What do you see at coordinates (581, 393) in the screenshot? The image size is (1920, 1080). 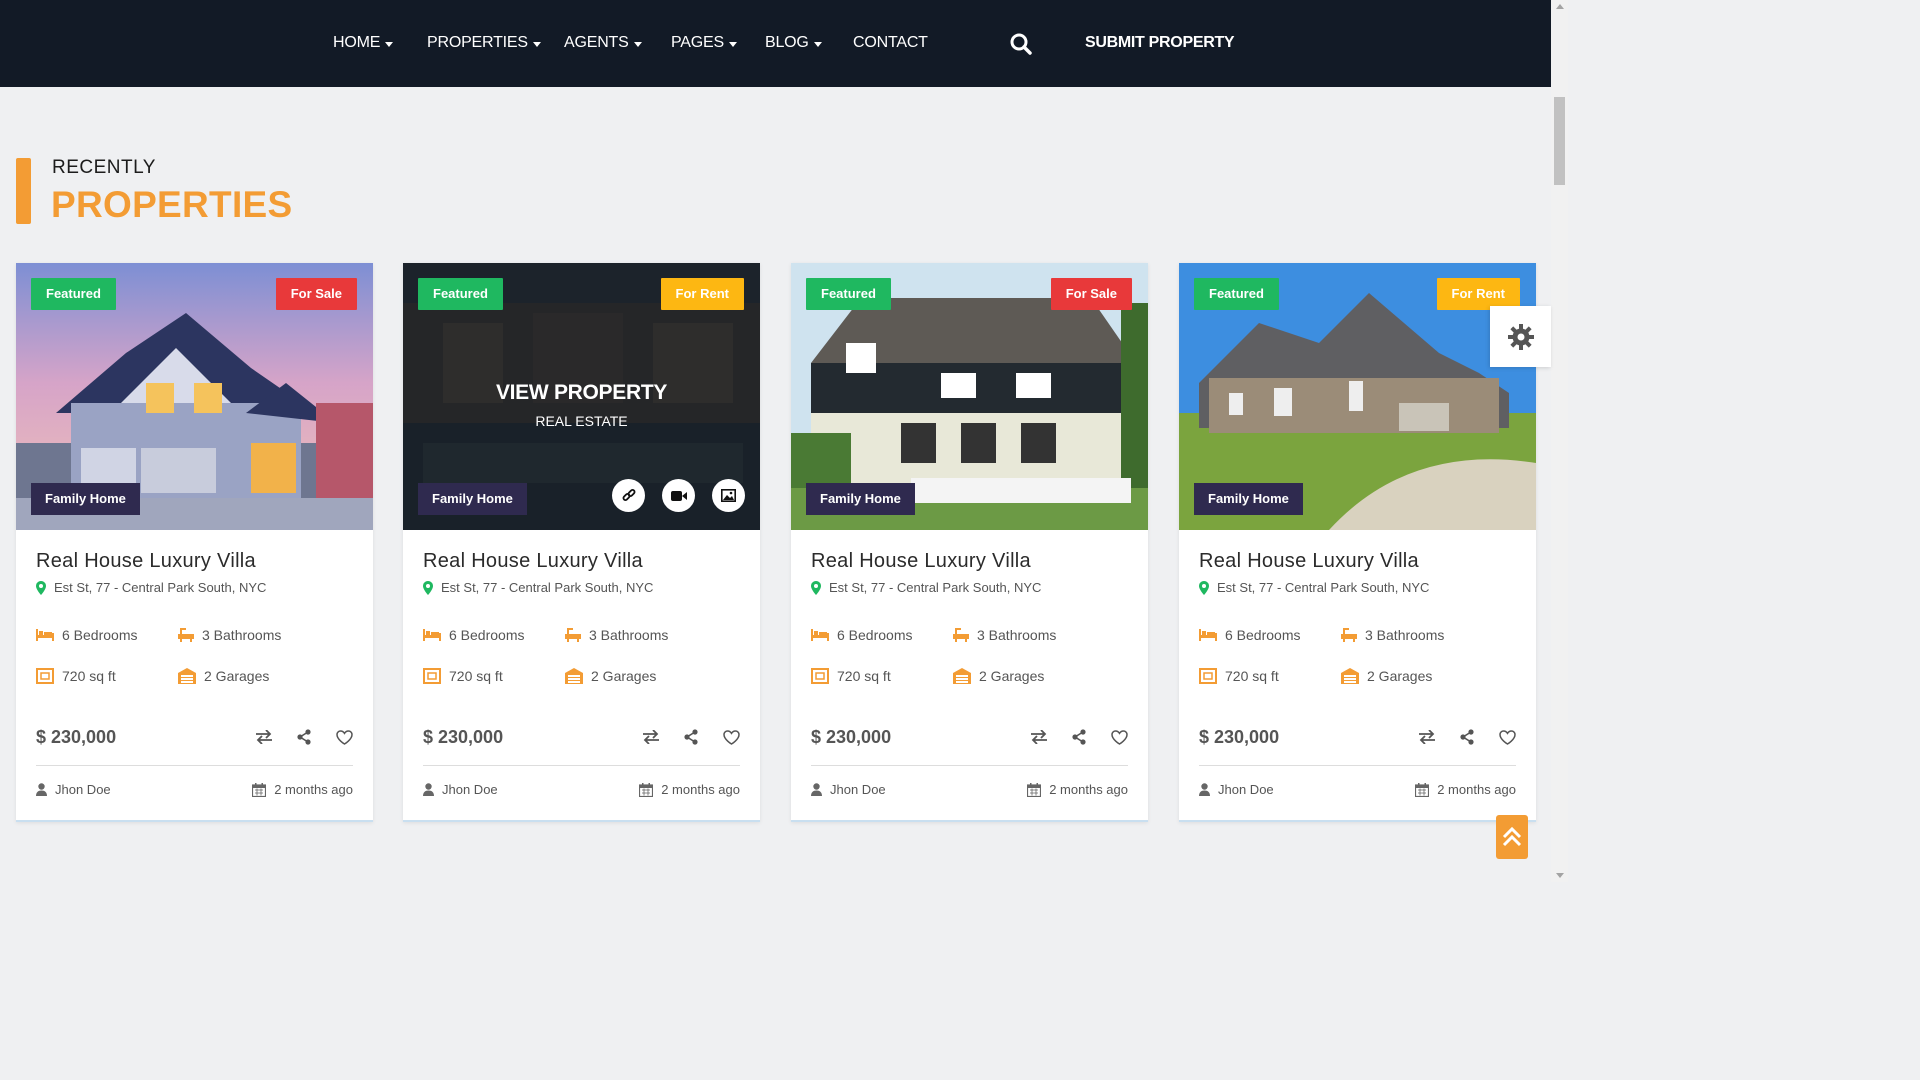 I see `view-property-label: VIEW PROPERTY` at bounding box center [581, 393].